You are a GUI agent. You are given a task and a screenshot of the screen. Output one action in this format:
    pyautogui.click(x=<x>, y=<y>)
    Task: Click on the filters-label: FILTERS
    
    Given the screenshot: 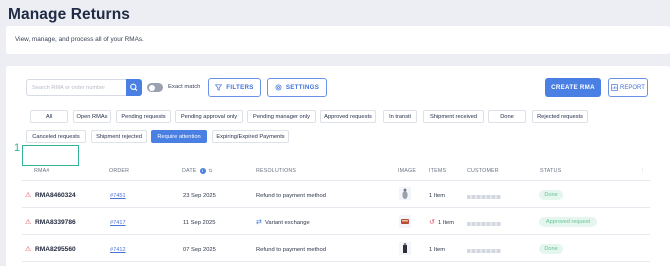 What is the action you would take?
    pyautogui.click(x=240, y=87)
    